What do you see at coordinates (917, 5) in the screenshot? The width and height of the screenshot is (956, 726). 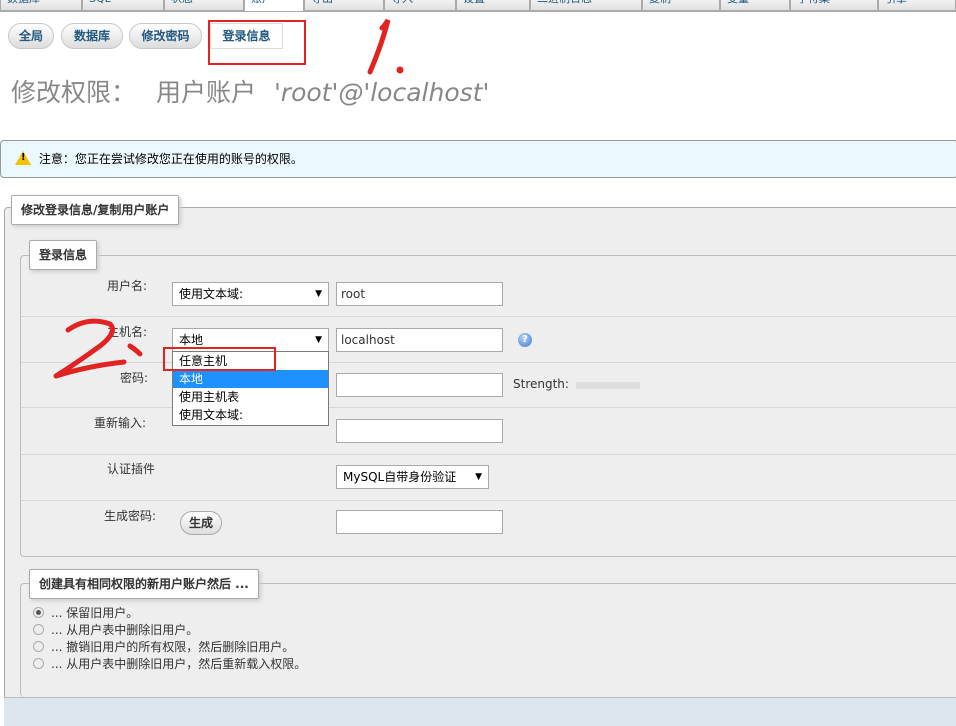 I see `top-tab-engines: 引擎` at bounding box center [917, 5].